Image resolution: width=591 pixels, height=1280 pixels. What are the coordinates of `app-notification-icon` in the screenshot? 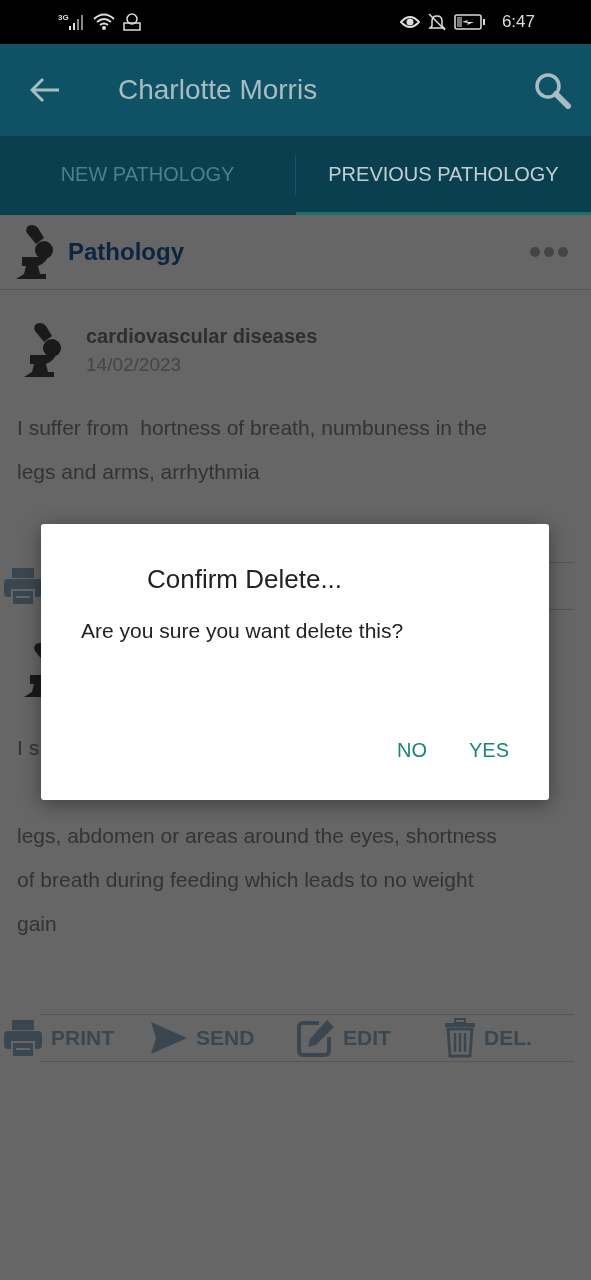 It's located at (131, 22).